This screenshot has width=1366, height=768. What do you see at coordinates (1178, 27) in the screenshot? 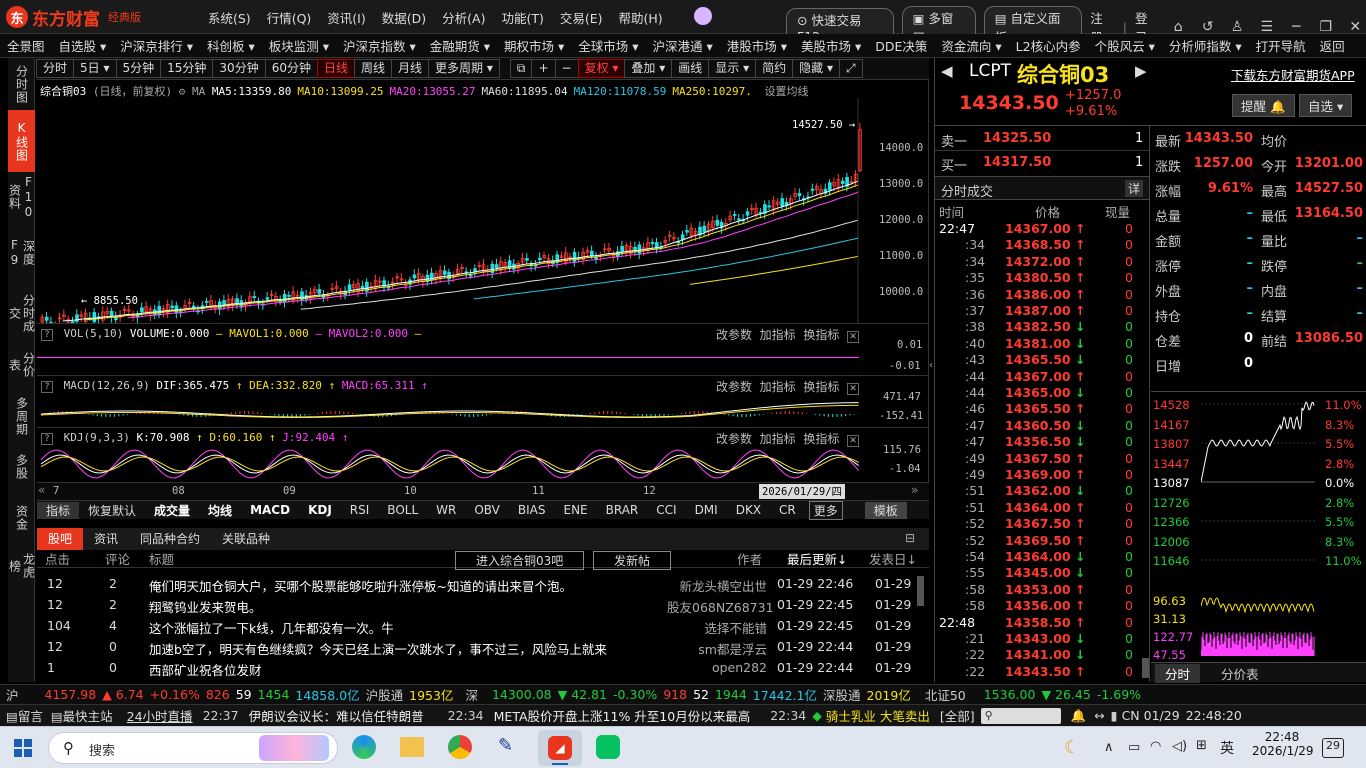
I see `home-icon: ⌂` at bounding box center [1178, 27].